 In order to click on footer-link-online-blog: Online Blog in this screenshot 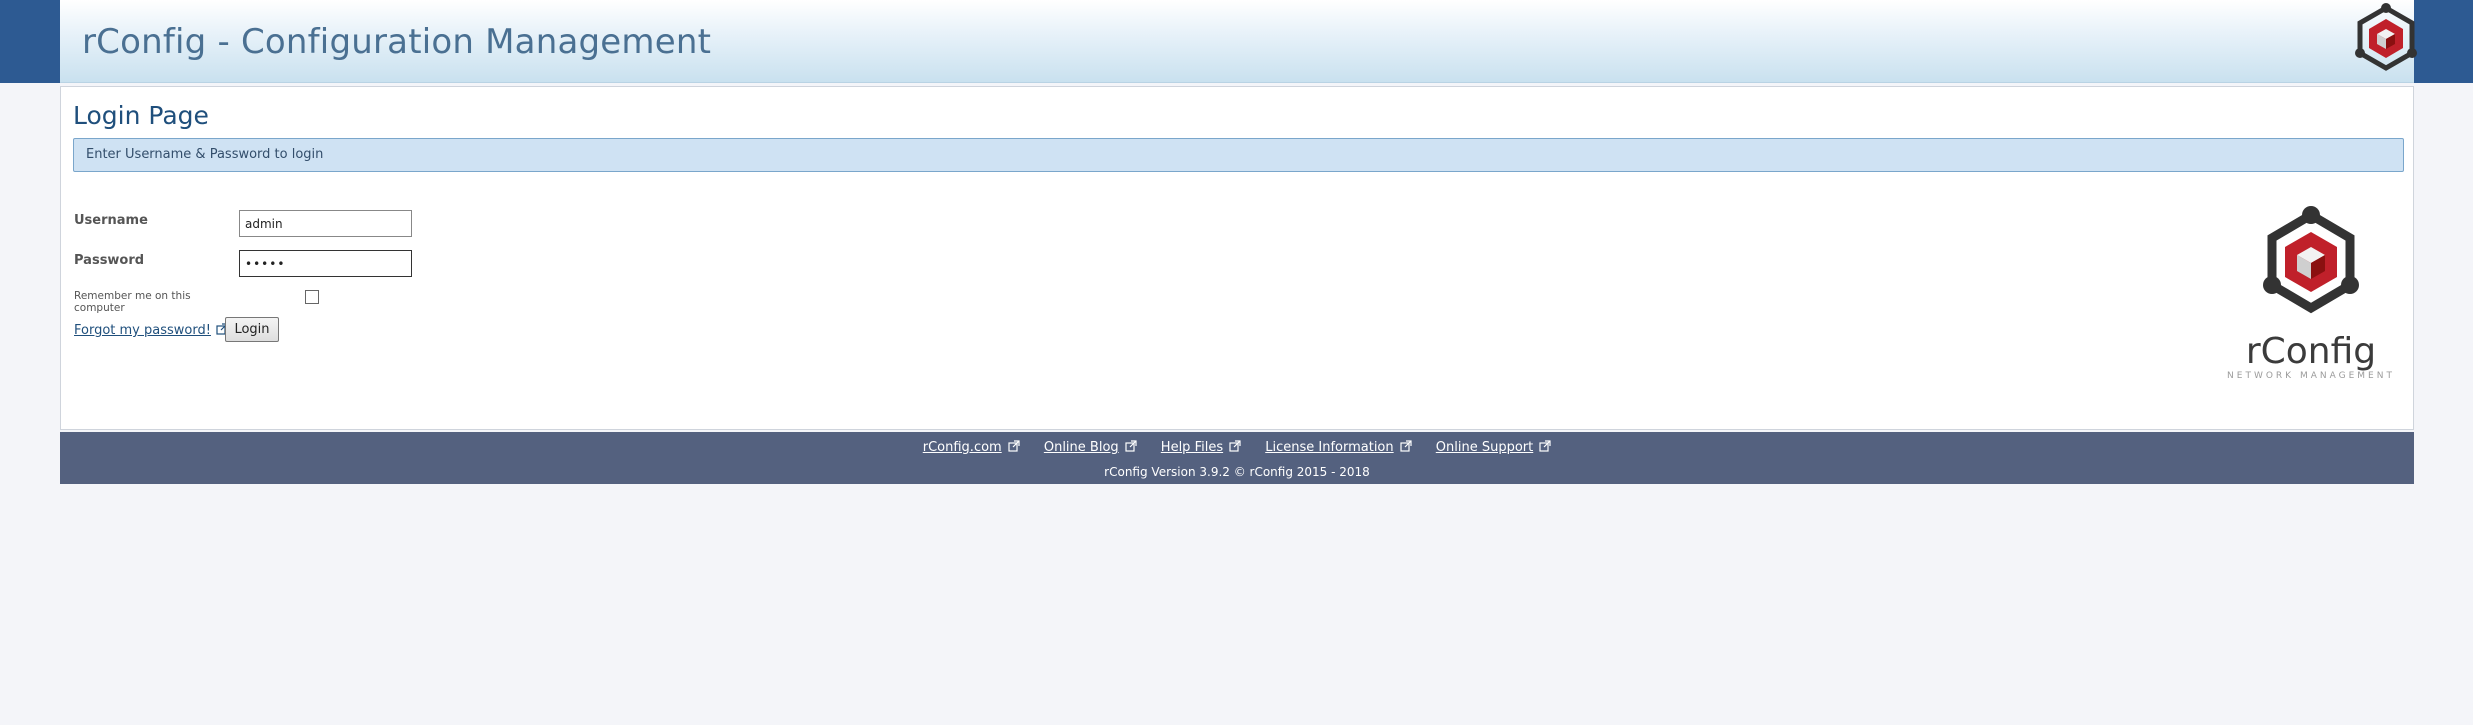, I will do `click(1090, 447)`.